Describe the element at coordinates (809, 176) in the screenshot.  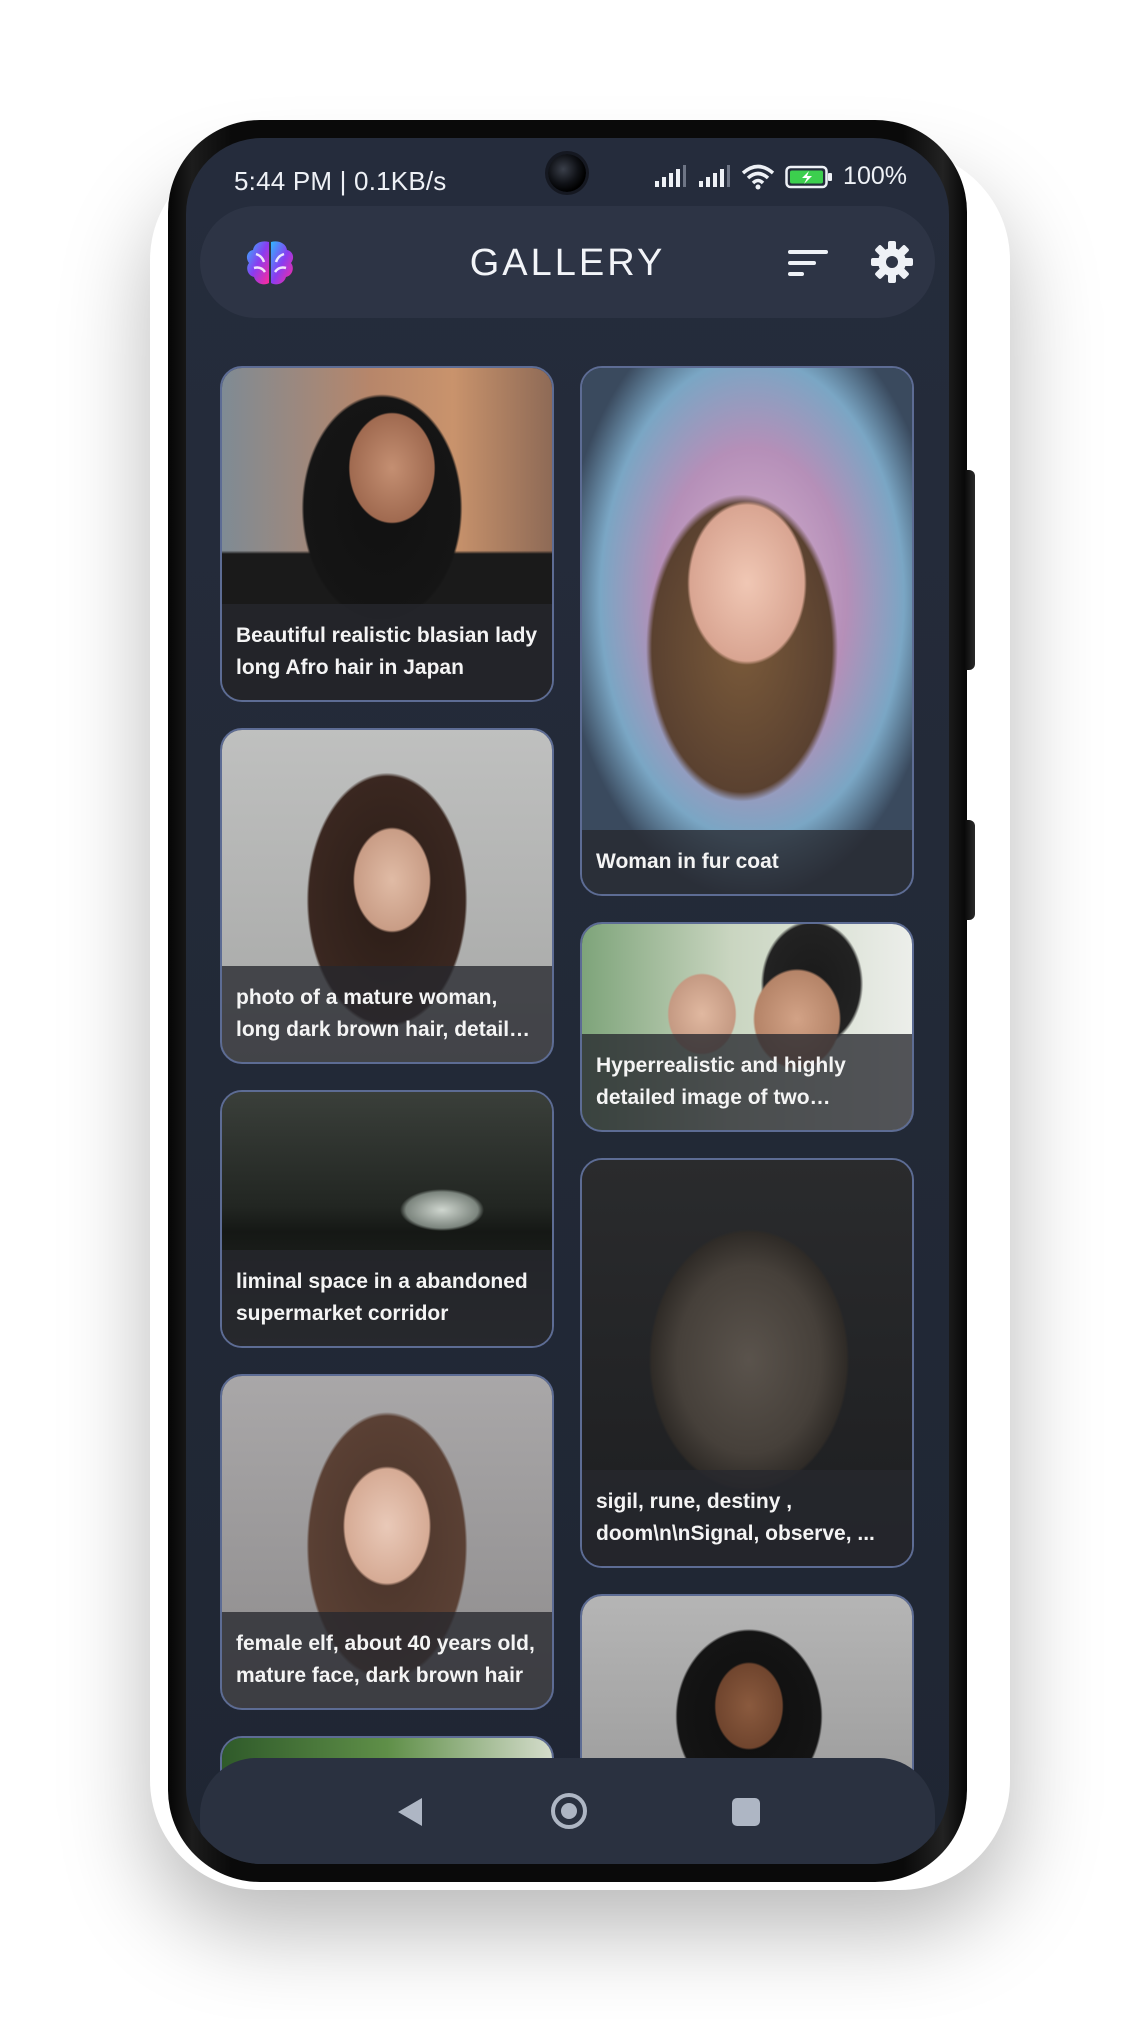
I see `battery-icon` at that location.